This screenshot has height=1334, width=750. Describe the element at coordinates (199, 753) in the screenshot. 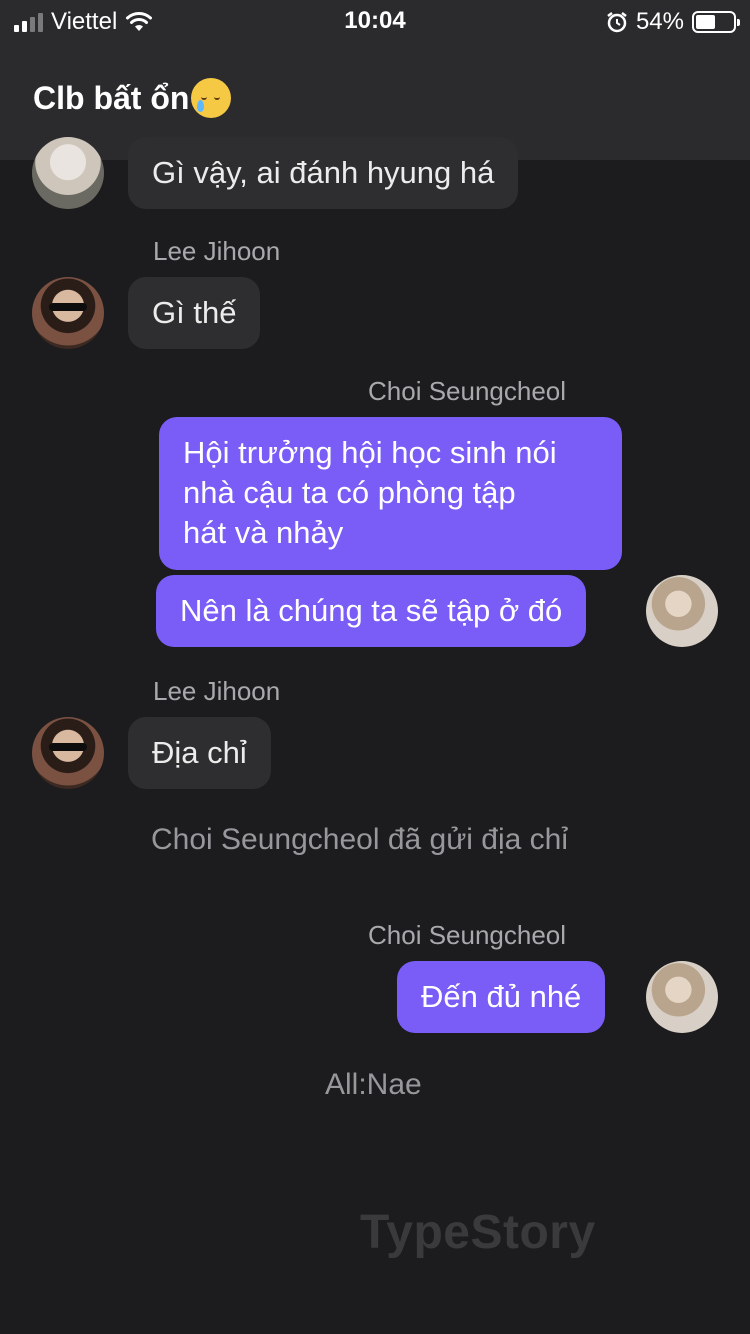

I see `message-bubble-incoming: Địa chỉ` at that location.